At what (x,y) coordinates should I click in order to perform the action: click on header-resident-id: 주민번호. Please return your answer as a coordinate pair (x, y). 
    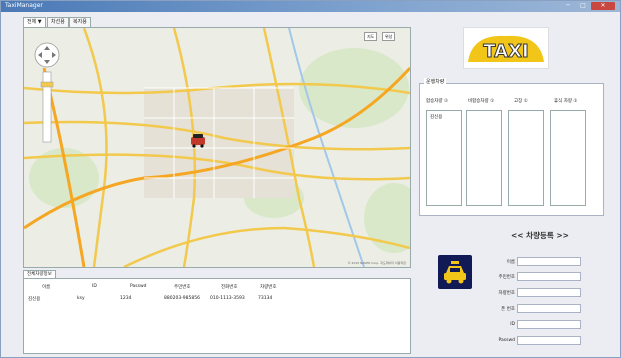
    Looking at the image, I should click on (182, 287).